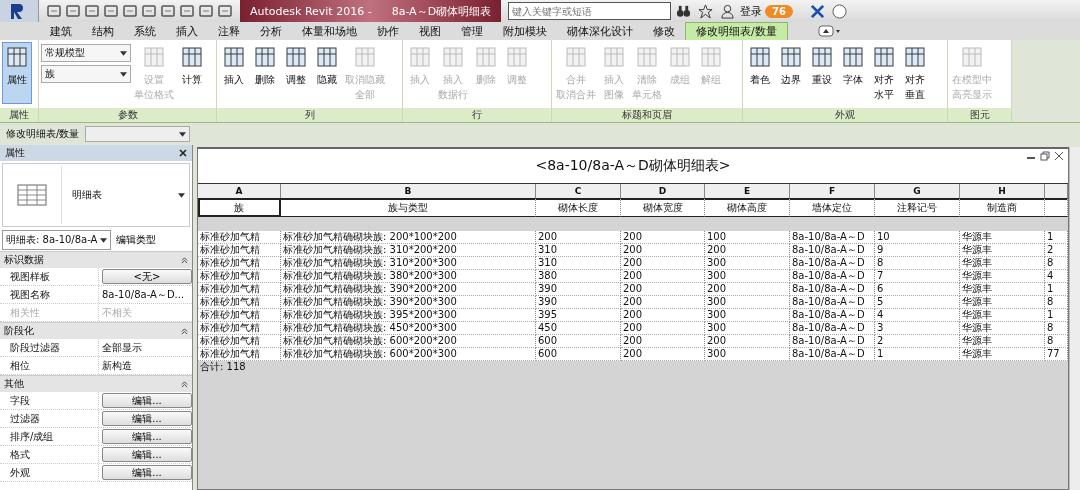  I want to click on restore-icon, so click(1045, 156).